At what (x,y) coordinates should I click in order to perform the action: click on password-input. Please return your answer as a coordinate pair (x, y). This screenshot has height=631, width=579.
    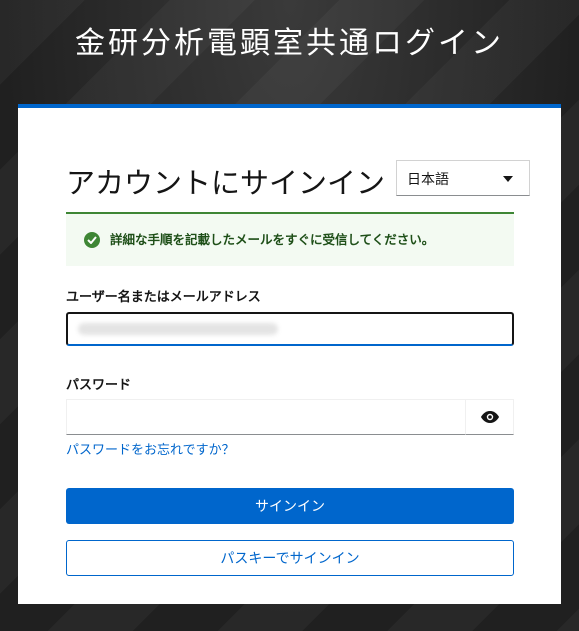
    Looking at the image, I should click on (266, 417).